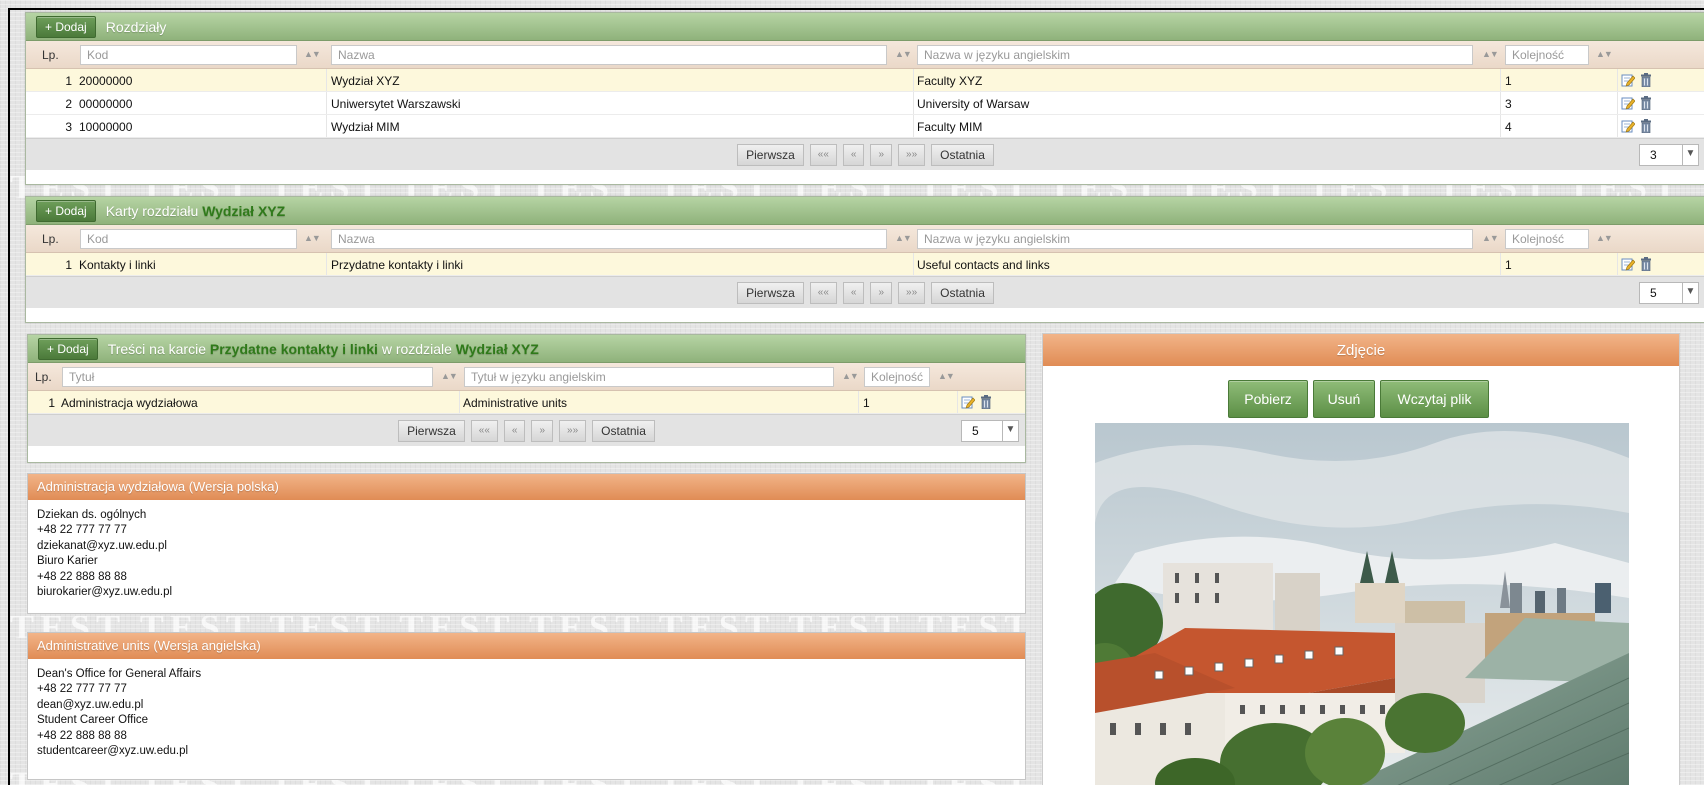  What do you see at coordinates (68, 348) in the screenshot?
I see `add-tresc-button: + Dodaj` at bounding box center [68, 348].